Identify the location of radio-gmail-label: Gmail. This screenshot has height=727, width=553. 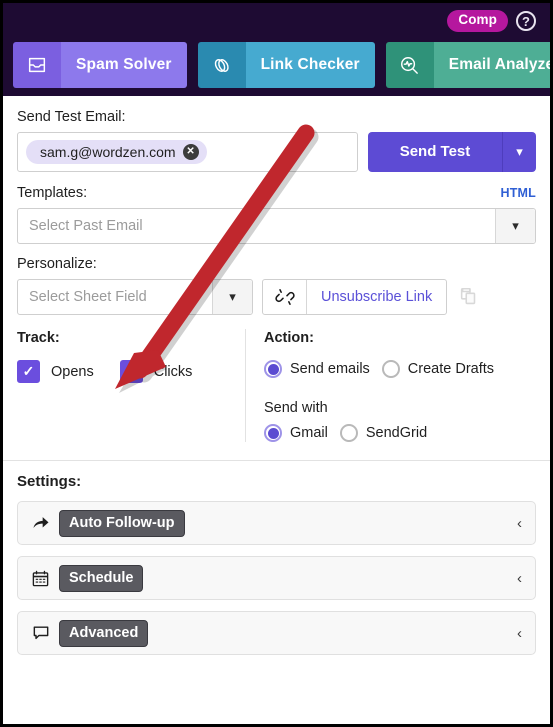
(309, 433).